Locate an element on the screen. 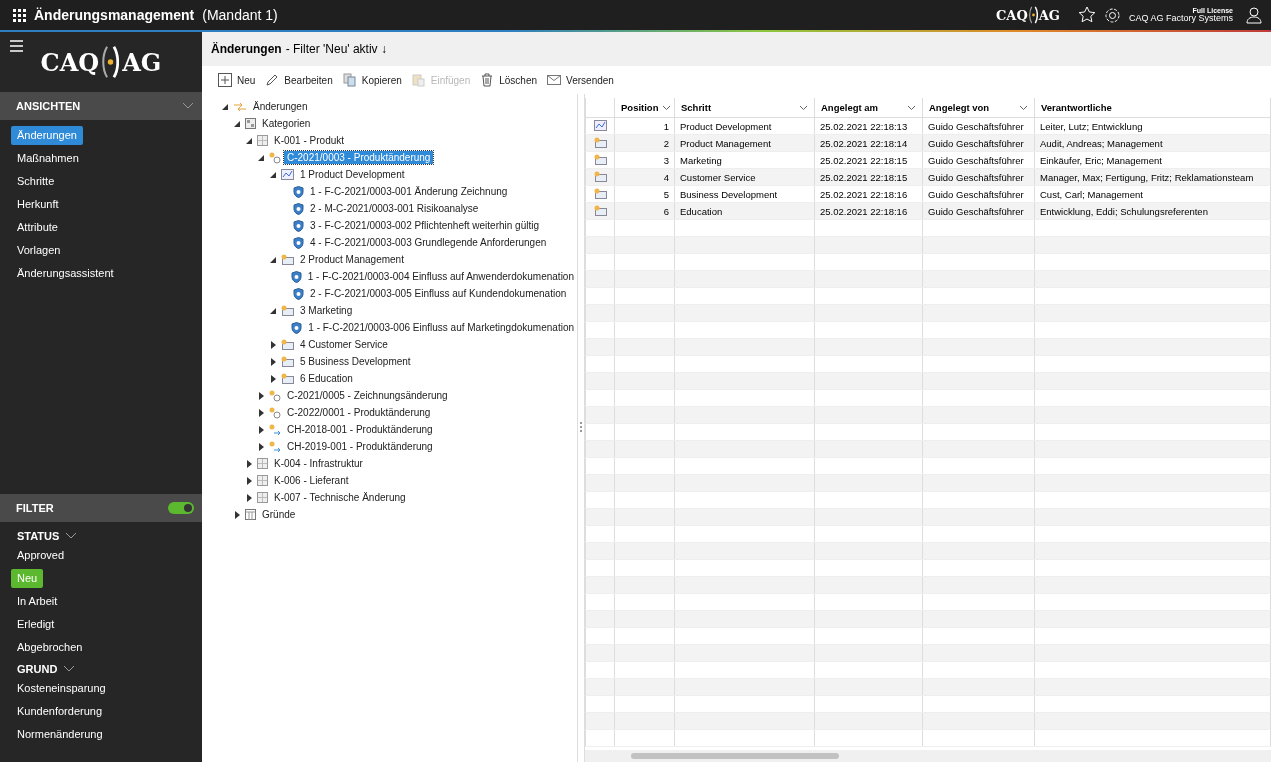  nav-item: Herkunft is located at coordinates (38, 204).